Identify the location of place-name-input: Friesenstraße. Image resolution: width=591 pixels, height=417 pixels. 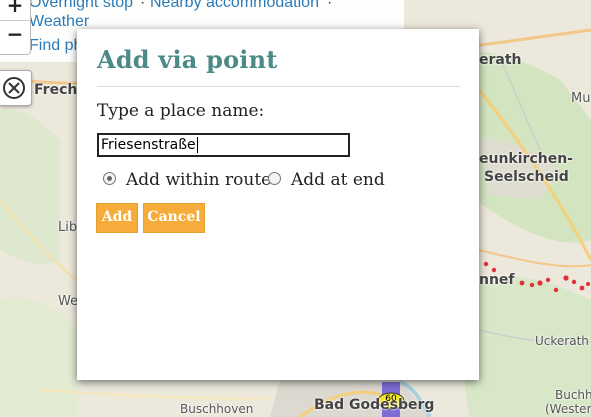
(223, 145).